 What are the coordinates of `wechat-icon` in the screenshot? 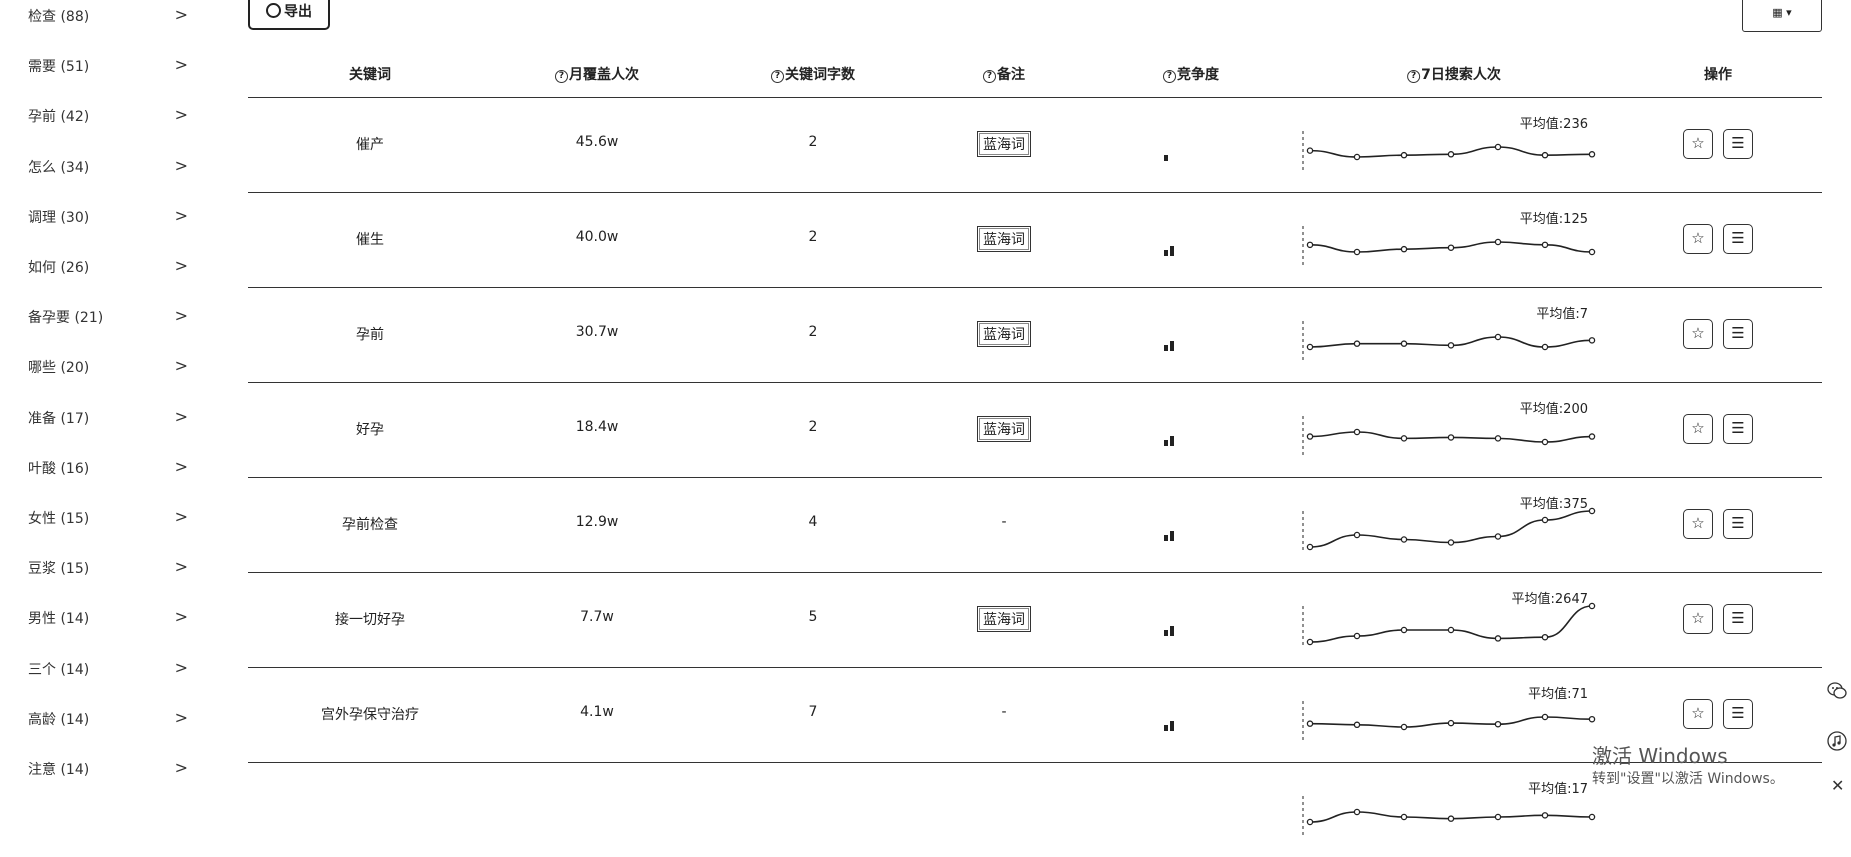 It's located at (1837, 691).